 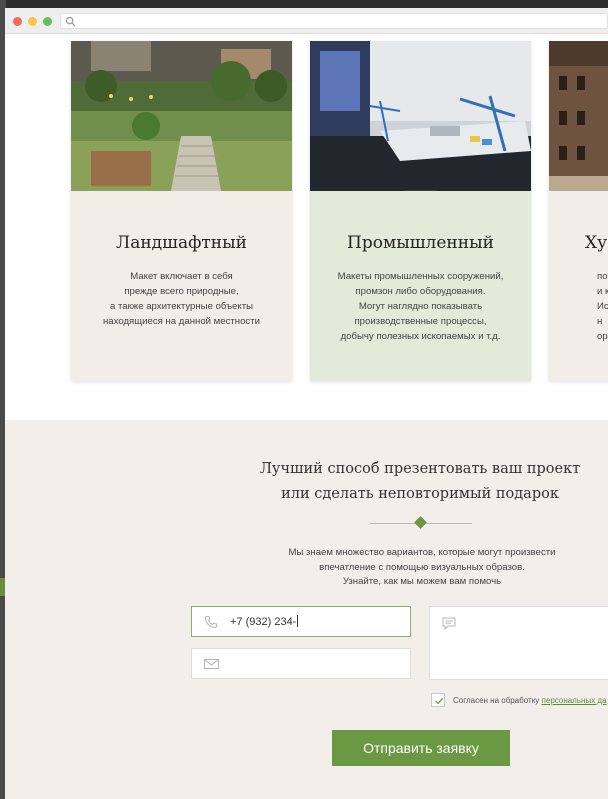 I want to click on card-title: Ху, so click(x=596, y=243).